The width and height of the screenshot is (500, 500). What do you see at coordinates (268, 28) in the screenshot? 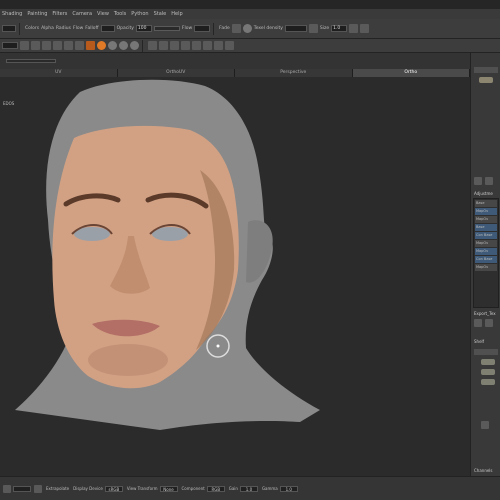
I see `texel-density-label: Texel density` at bounding box center [268, 28].